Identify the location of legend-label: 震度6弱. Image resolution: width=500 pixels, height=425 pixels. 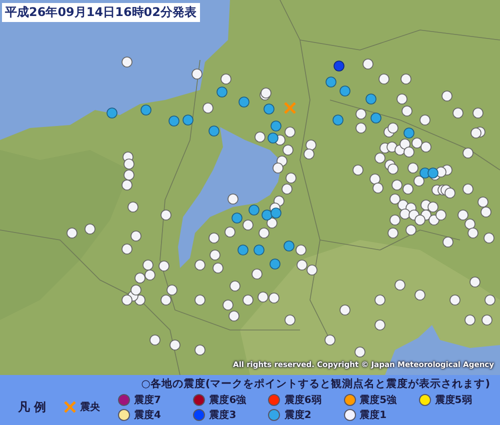
(303, 399).